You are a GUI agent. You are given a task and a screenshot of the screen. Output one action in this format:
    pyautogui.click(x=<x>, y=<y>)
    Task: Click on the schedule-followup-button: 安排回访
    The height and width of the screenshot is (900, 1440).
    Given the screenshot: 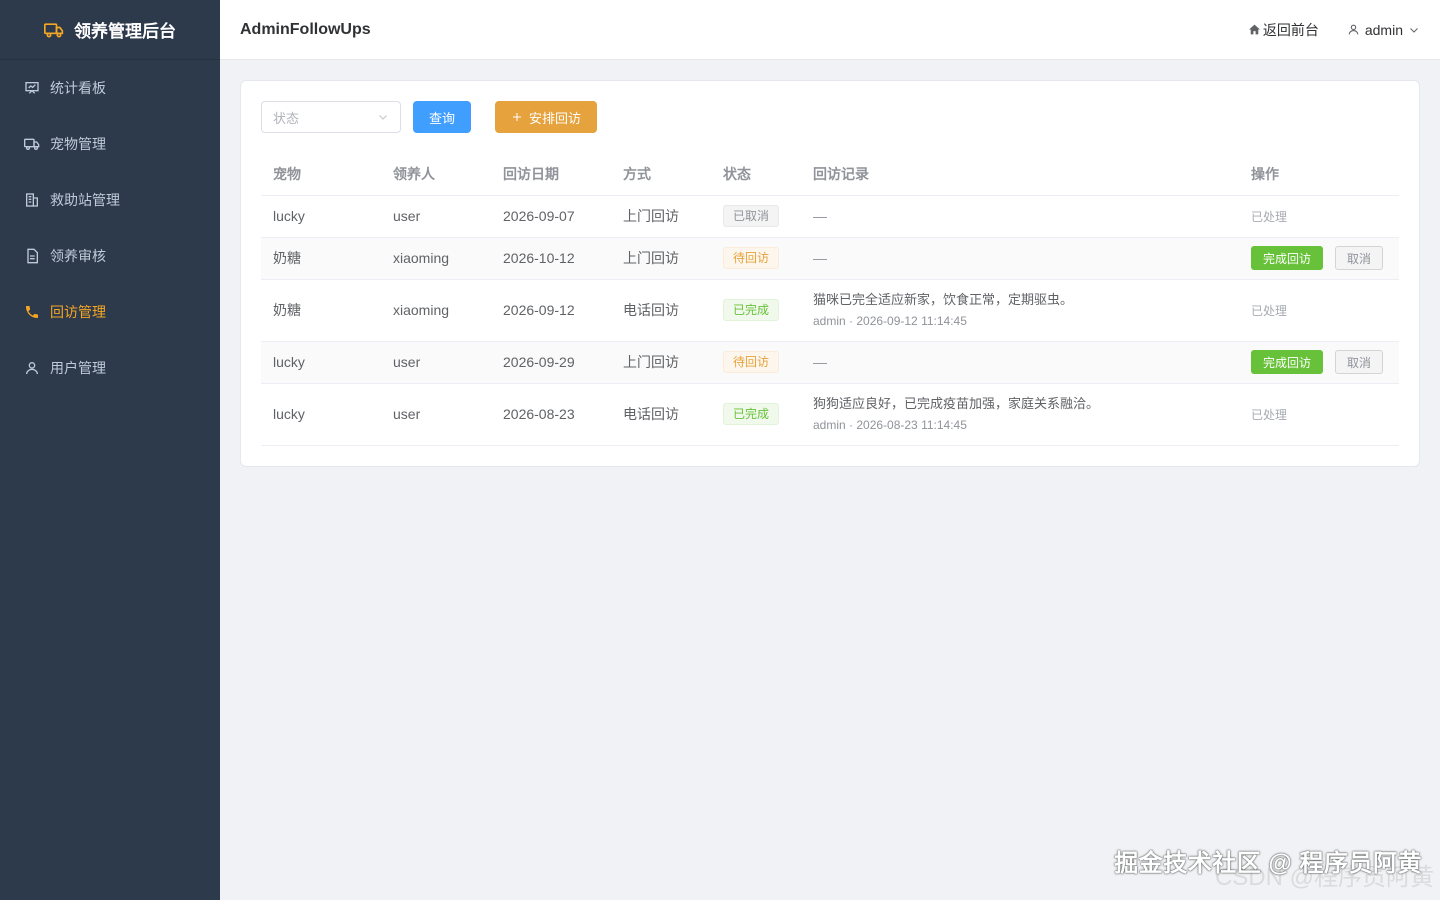 What is the action you would take?
    pyautogui.click(x=546, y=117)
    